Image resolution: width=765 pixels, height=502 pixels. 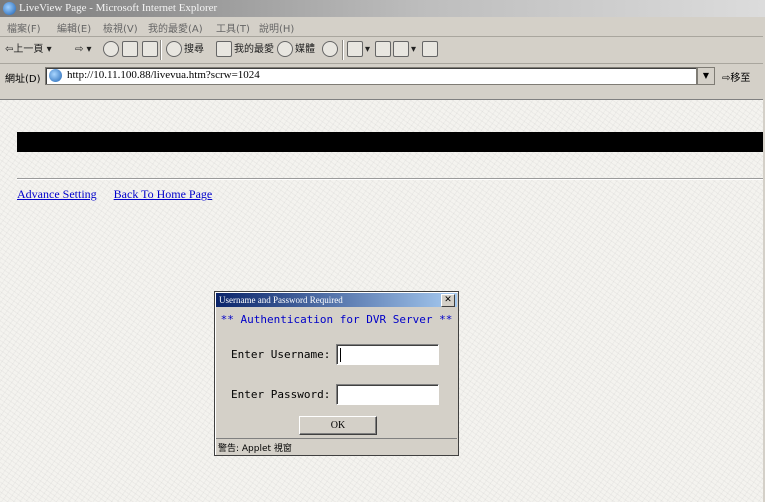 I want to click on edit-icon, so click(x=401, y=49).